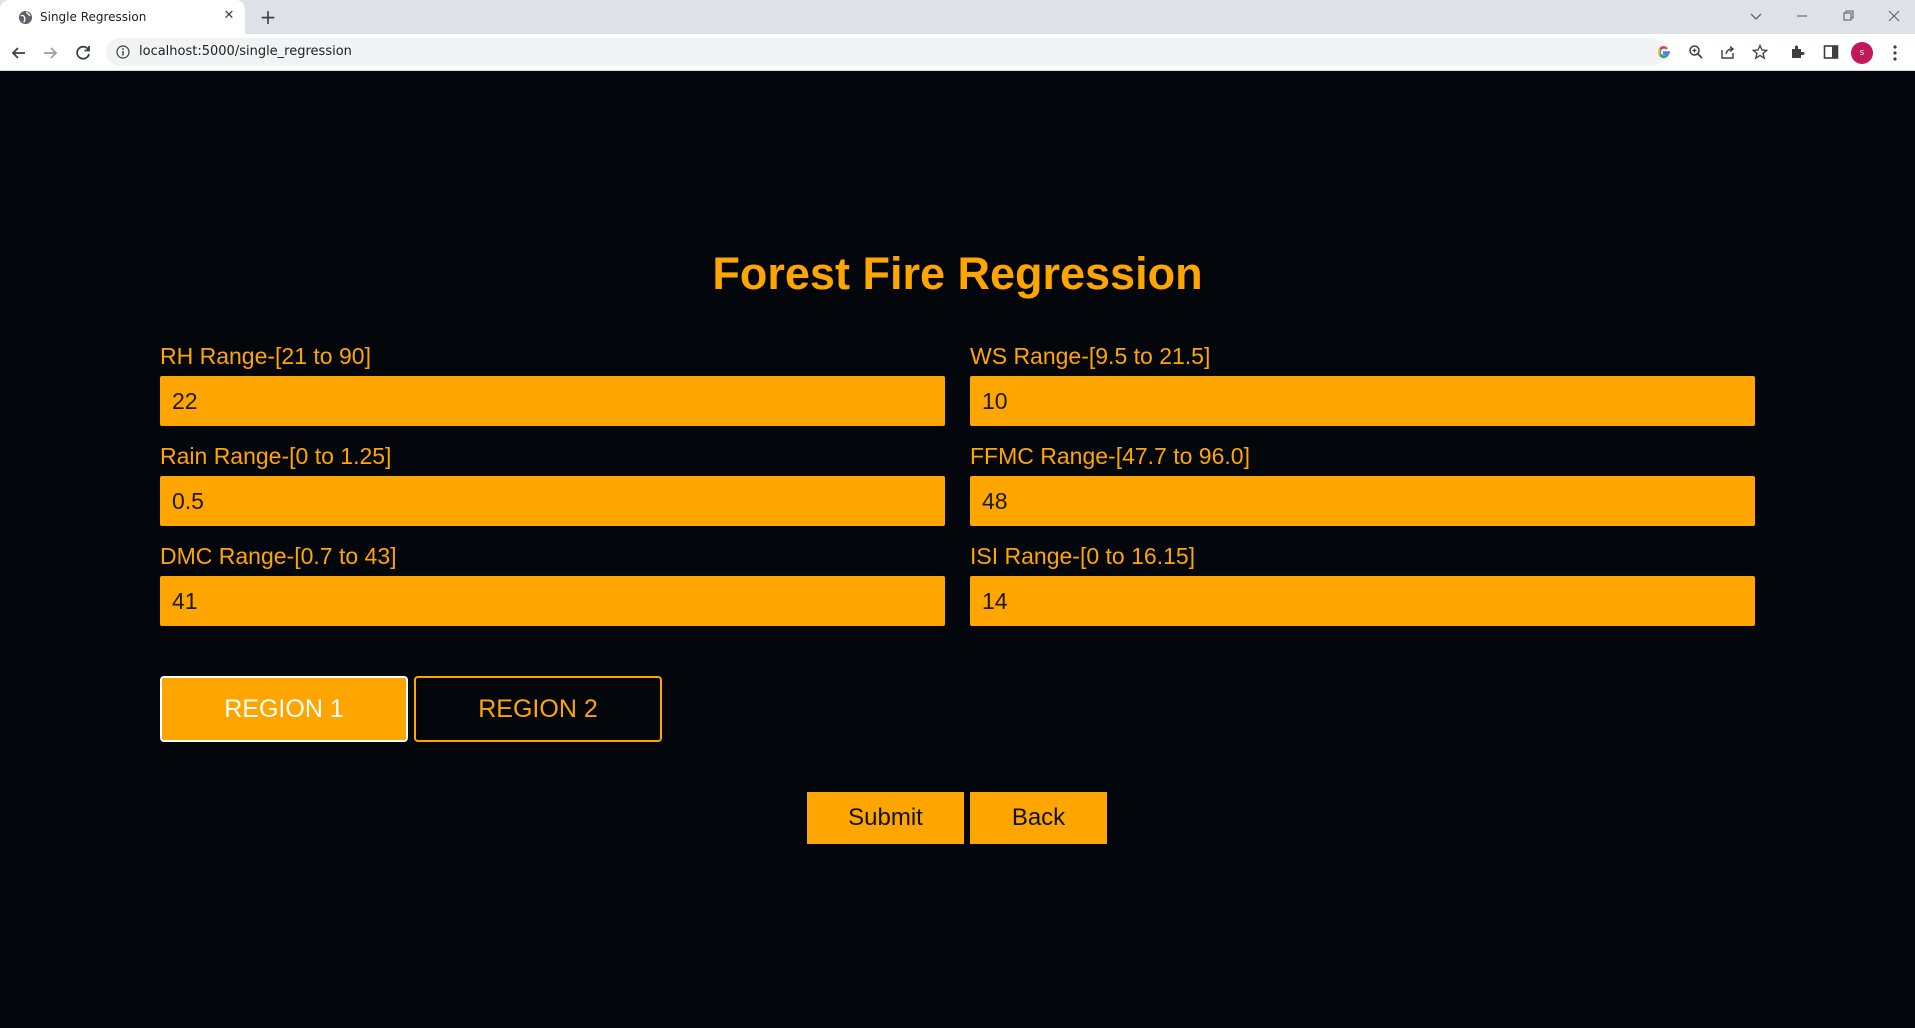 The image size is (1915, 1028). Describe the element at coordinates (1760, 52) in the screenshot. I see `bookmark-star-icon` at that location.